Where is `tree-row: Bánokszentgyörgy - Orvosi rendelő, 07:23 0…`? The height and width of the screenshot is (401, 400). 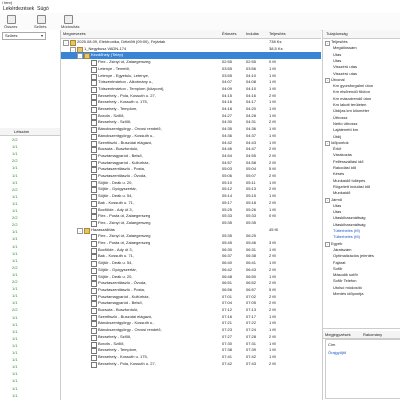 tree-row: Bánokszentgyörgy - Orvosi rendelő, 07:23 0… is located at coordinates (191, 331).